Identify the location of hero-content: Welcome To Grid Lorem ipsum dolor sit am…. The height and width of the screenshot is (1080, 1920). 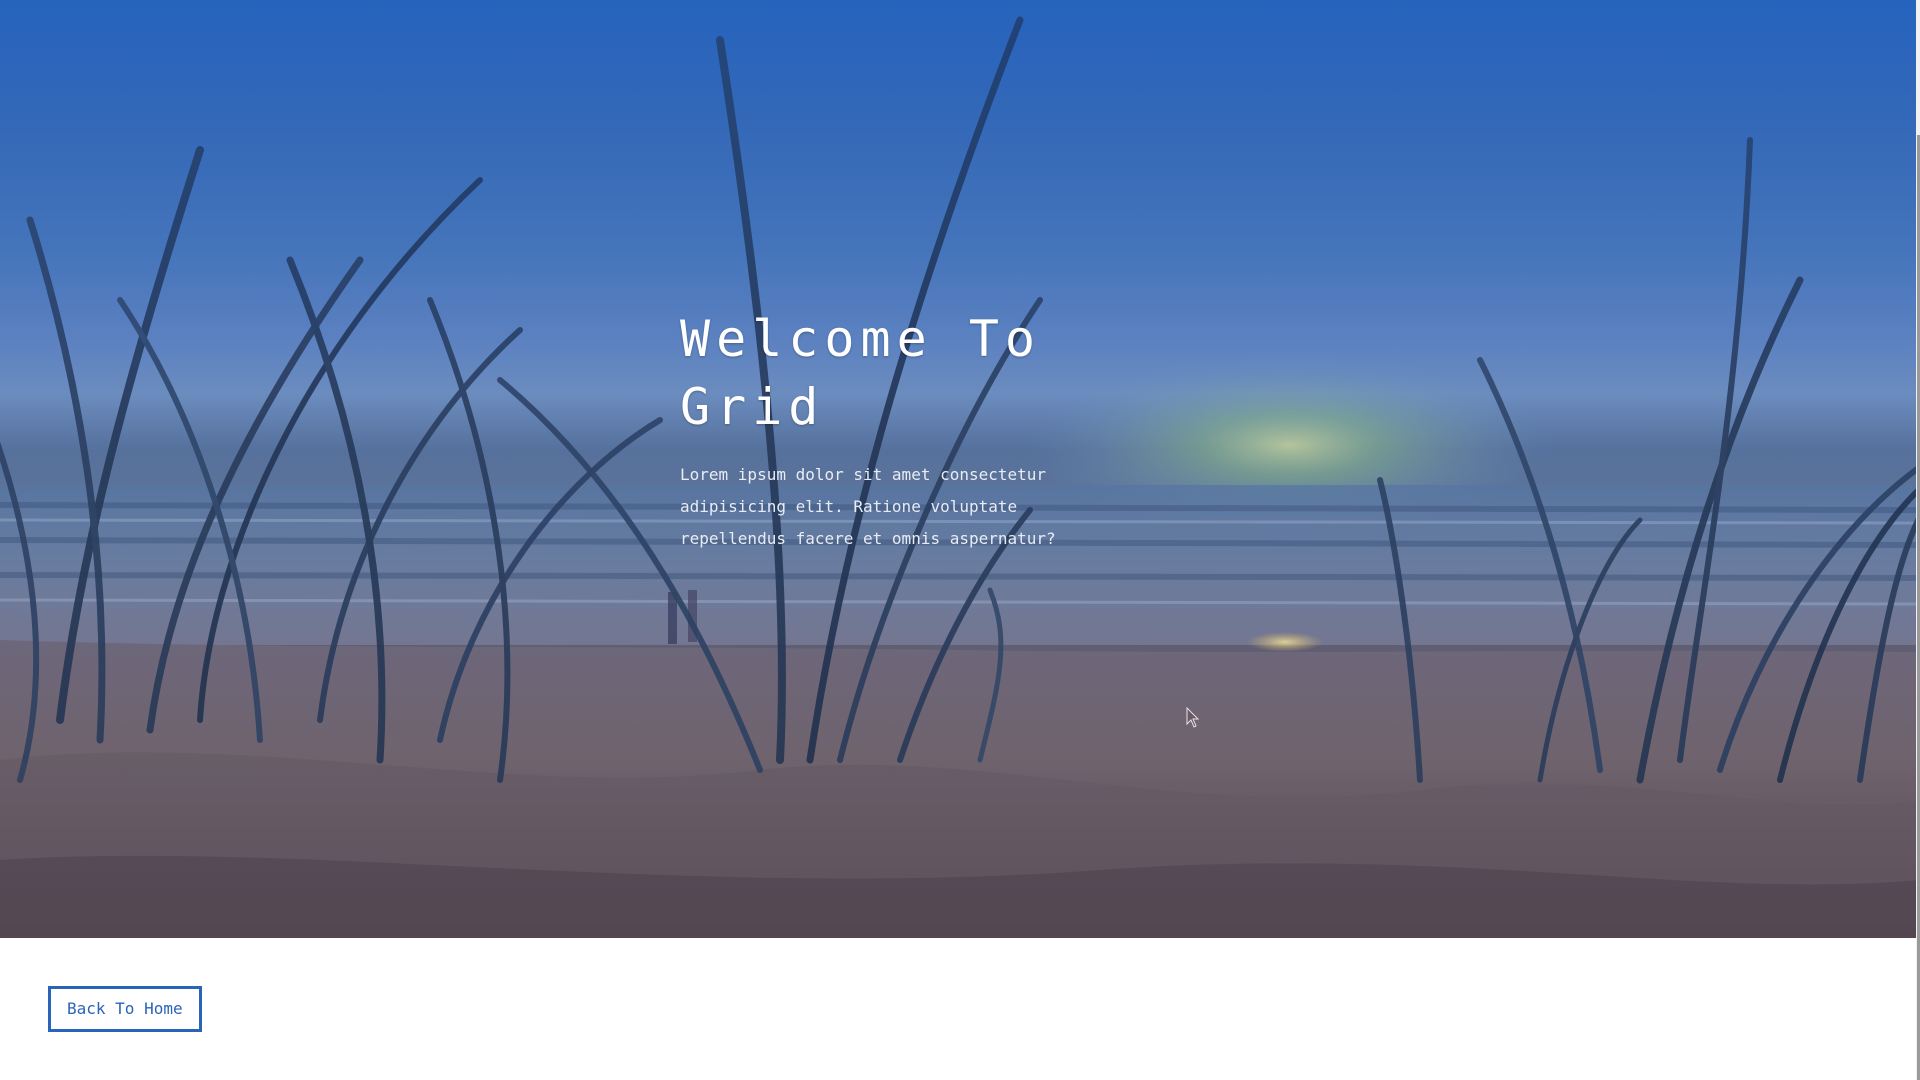
(940, 430).